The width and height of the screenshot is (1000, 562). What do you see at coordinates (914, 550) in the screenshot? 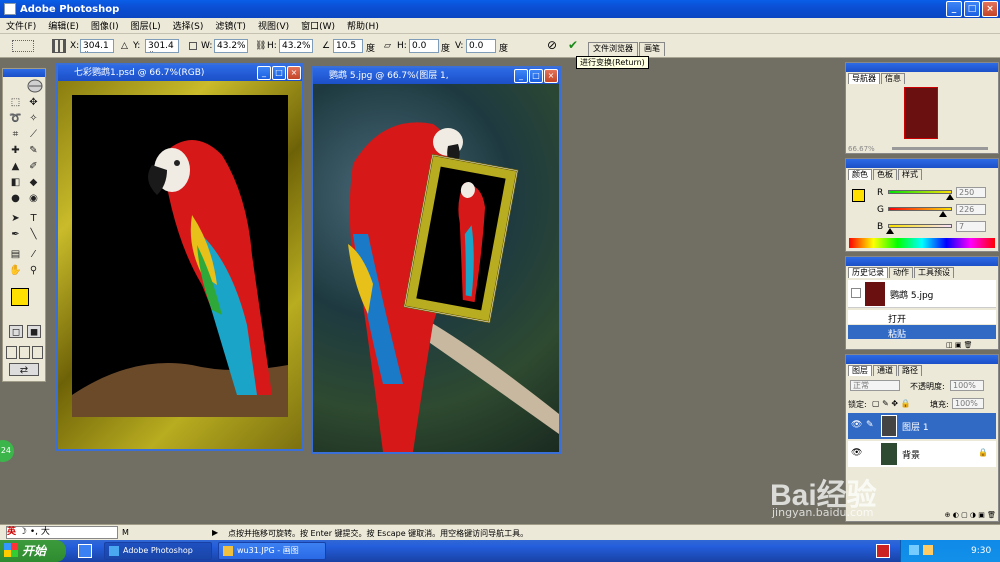
I see `network-icon` at bounding box center [914, 550].